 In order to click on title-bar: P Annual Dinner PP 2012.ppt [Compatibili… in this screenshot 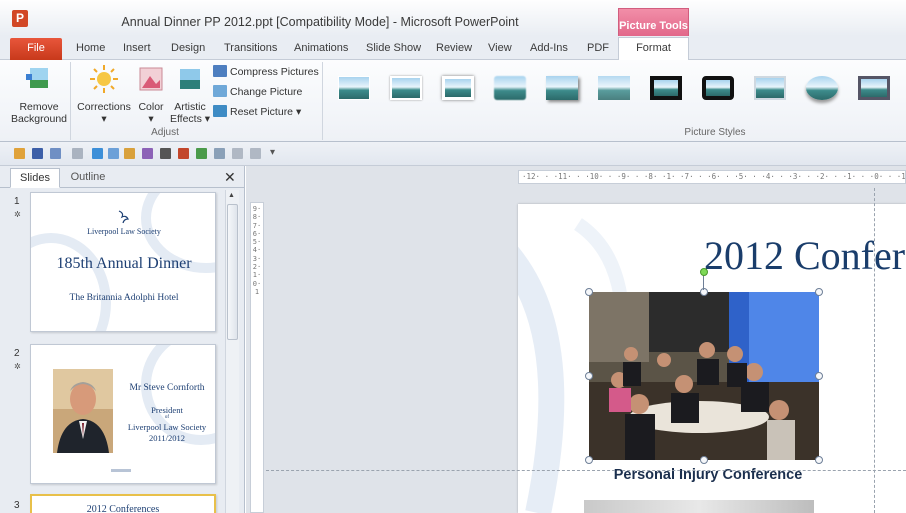, I will do `click(453, 18)`.